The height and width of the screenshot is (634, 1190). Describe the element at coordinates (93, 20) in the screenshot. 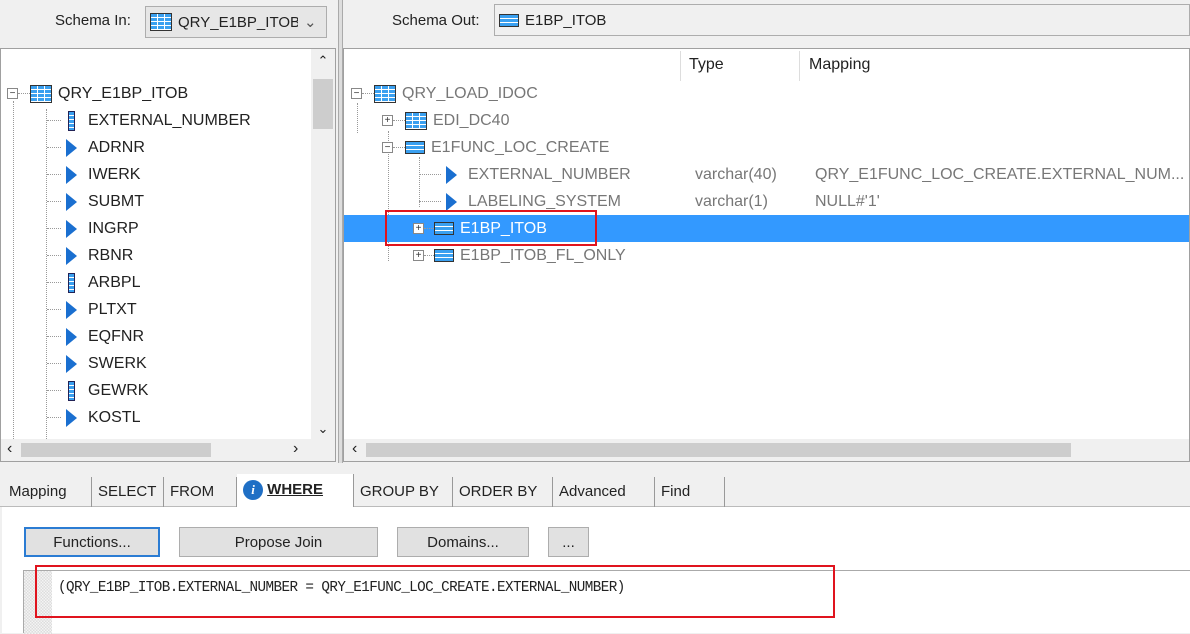

I see `schema-in-label: Schema In:` at that location.